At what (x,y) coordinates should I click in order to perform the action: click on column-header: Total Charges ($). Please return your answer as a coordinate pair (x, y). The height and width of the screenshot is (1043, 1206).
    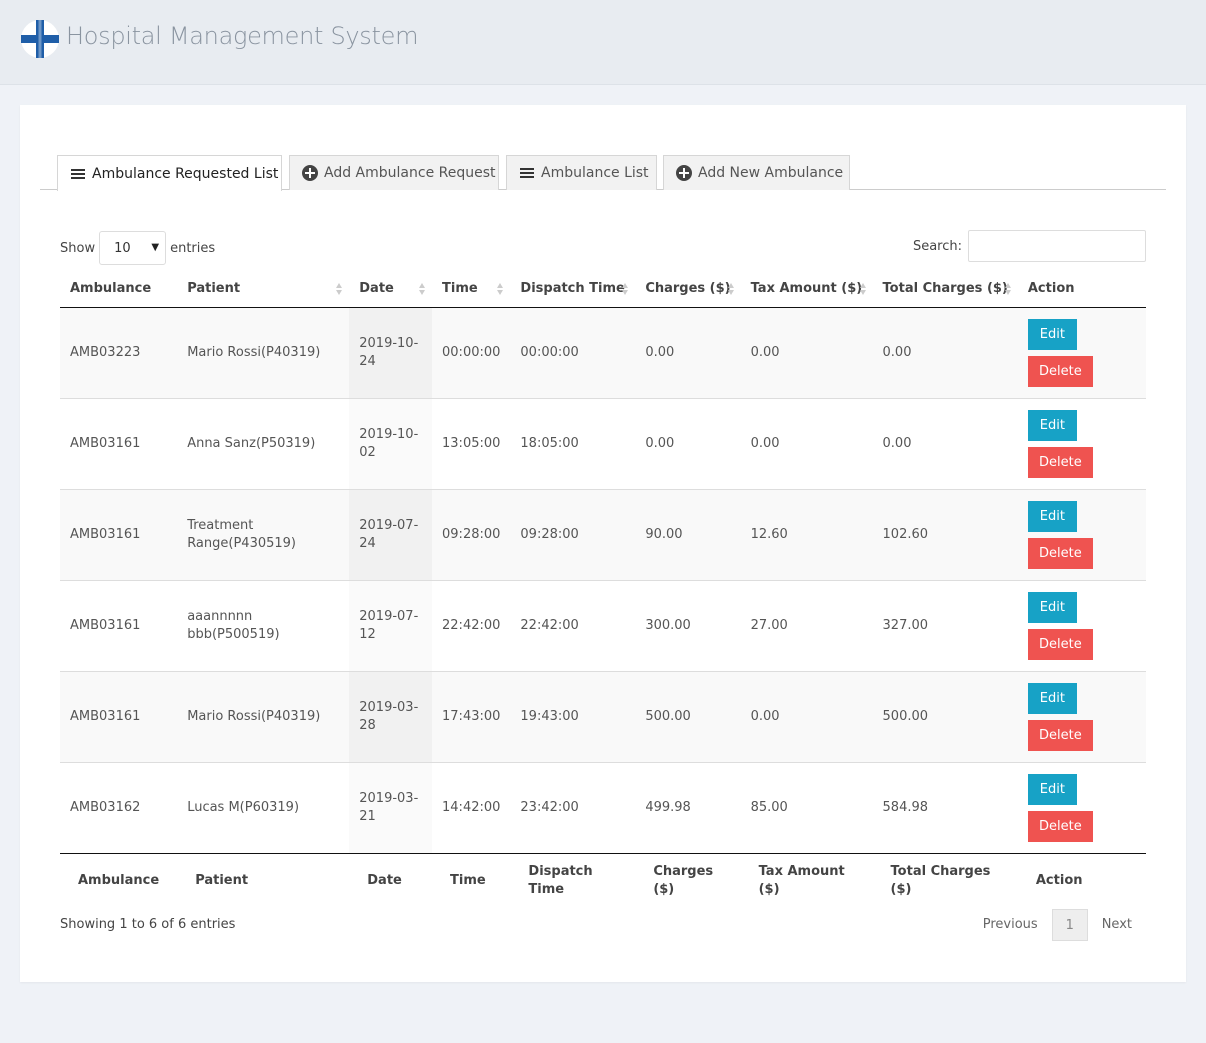
    Looking at the image, I should click on (945, 289).